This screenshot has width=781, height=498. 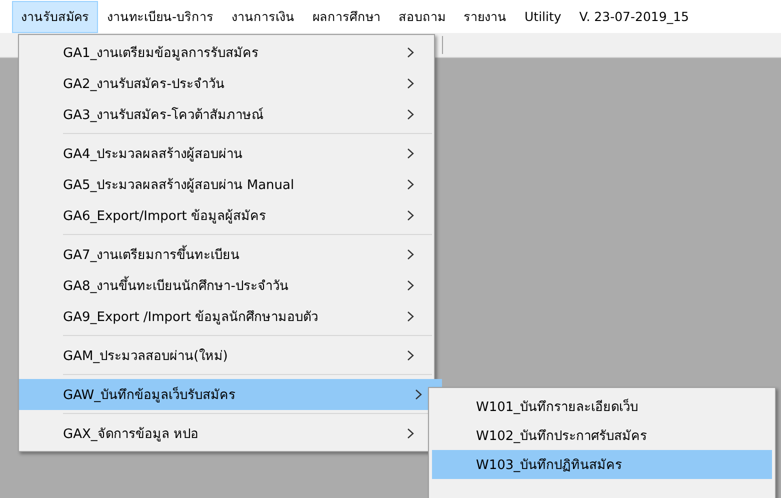 What do you see at coordinates (634, 16) in the screenshot?
I see `menu-bar-item: V. 23-07-2019_15` at bounding box center [634, 16].